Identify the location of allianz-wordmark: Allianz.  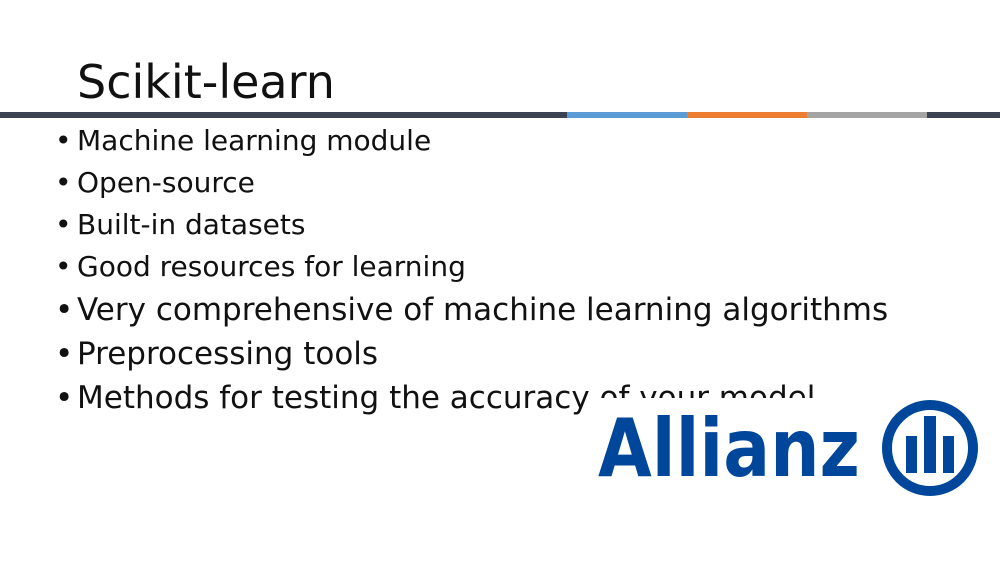
(729, 448).